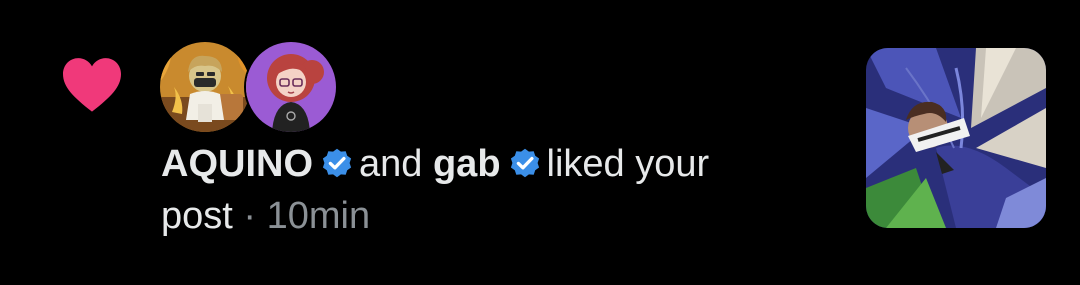  Describe the element at coordinates (318, 216) in the screenshot. I see `timestamp: 10min` at that location.